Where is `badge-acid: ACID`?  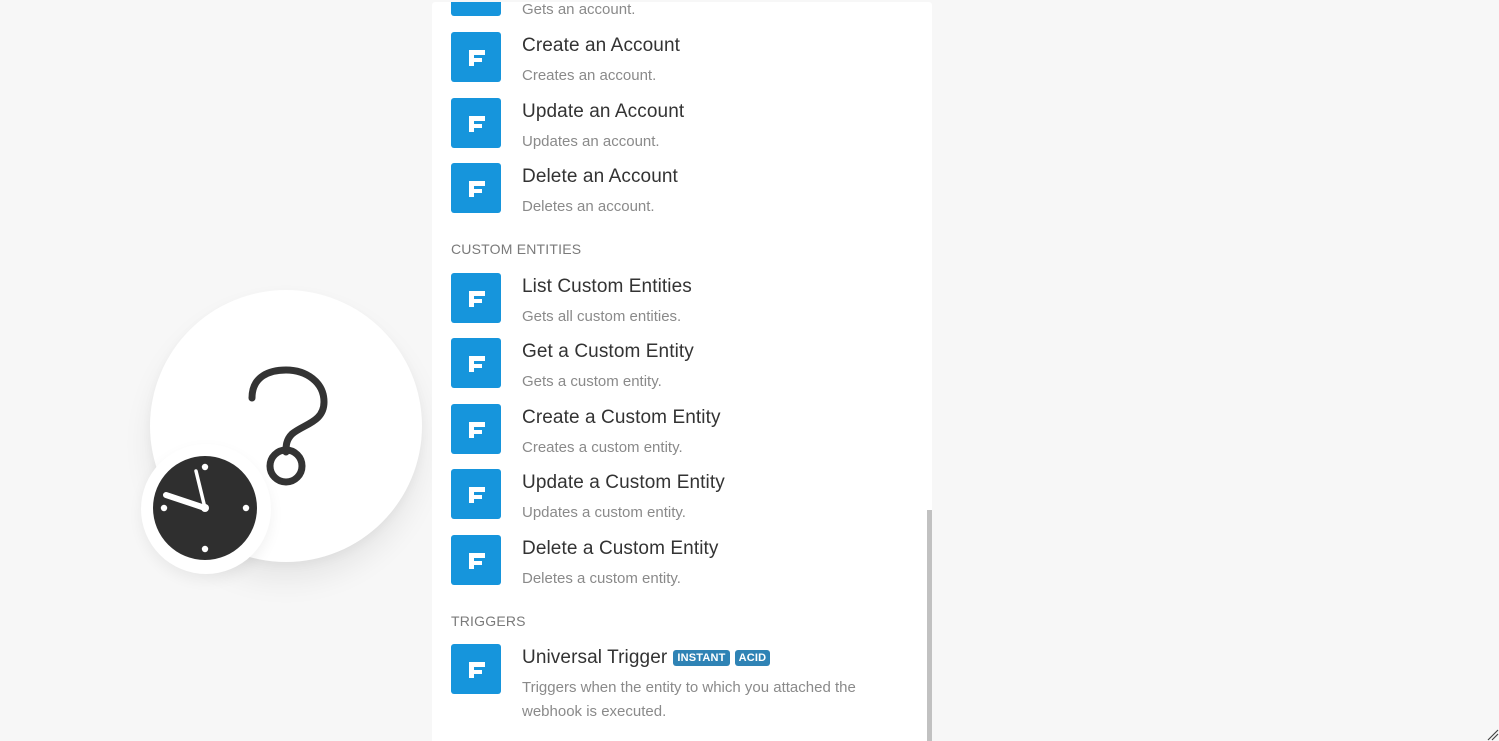 badge-acid: ACID is located at coordinates (752, 658).